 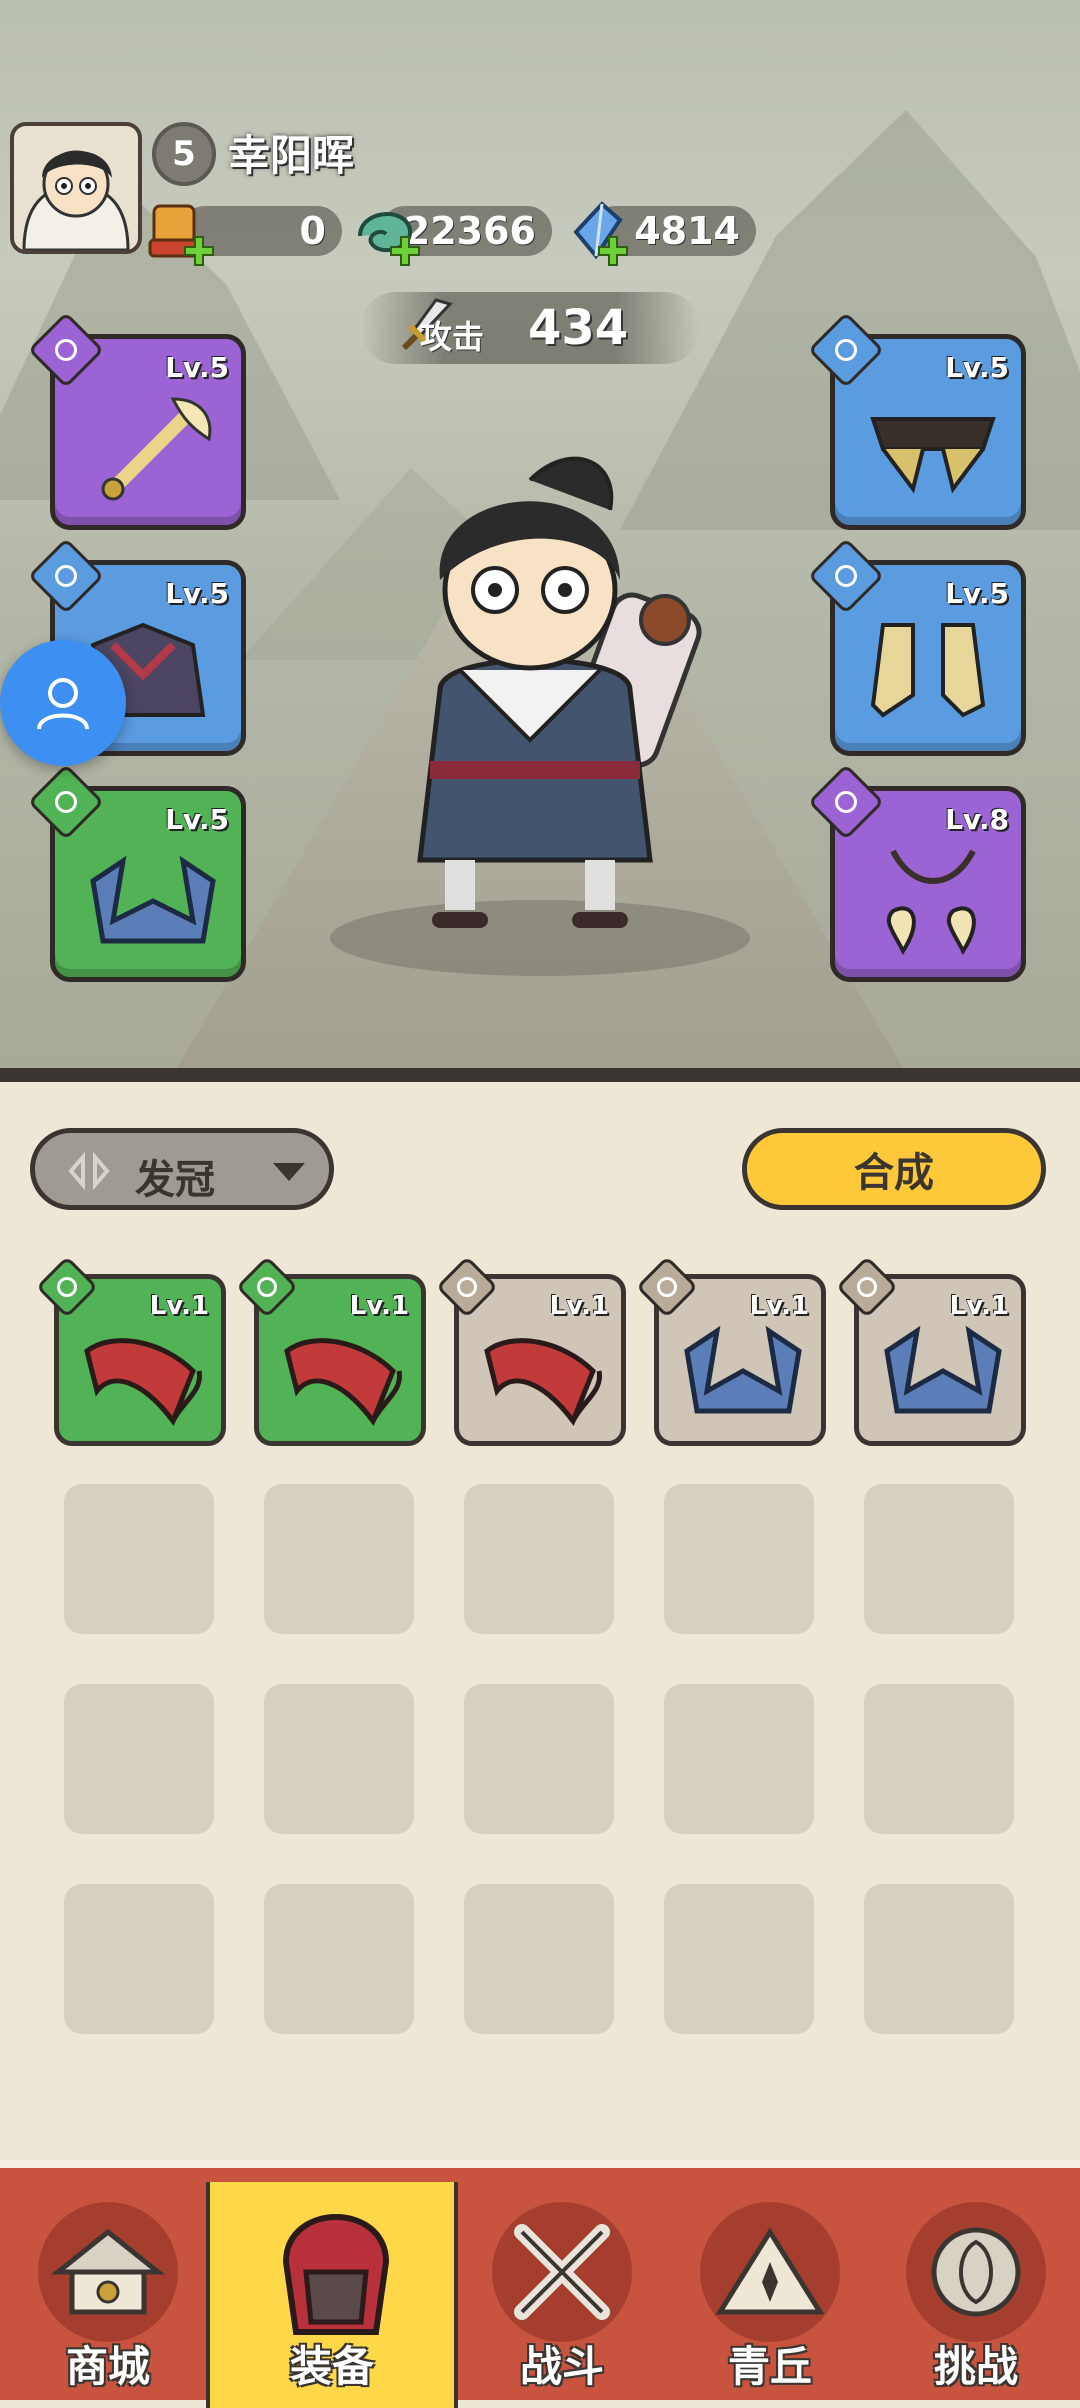 What do you see at coordinates (336, 2274) in the screenshot?
I see `equipment-icon` at bounding box center [336, 2274].